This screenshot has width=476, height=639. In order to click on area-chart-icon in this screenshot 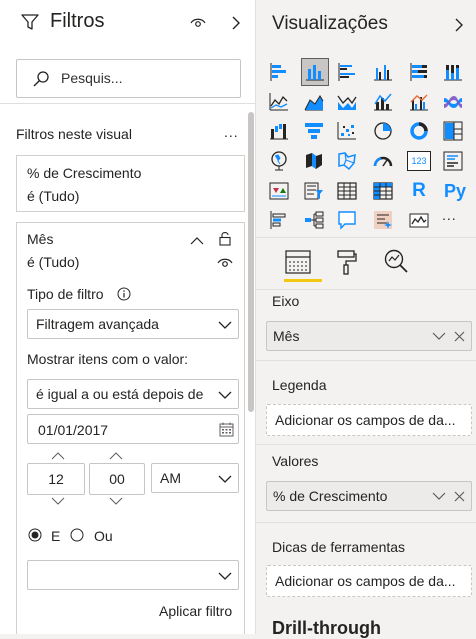, I will do `click(314, 102)`.